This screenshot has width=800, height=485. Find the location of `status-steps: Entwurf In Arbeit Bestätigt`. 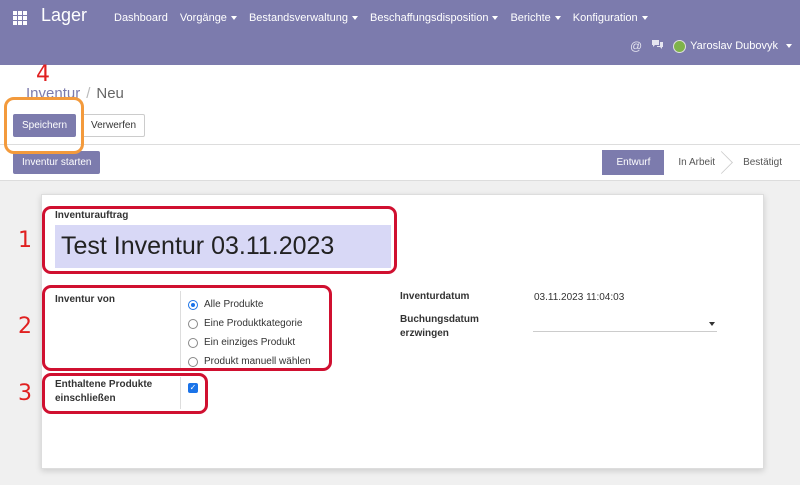

status-steps: Entwurf In Arbeit Bestätigt is located at coordinates (699, 162).